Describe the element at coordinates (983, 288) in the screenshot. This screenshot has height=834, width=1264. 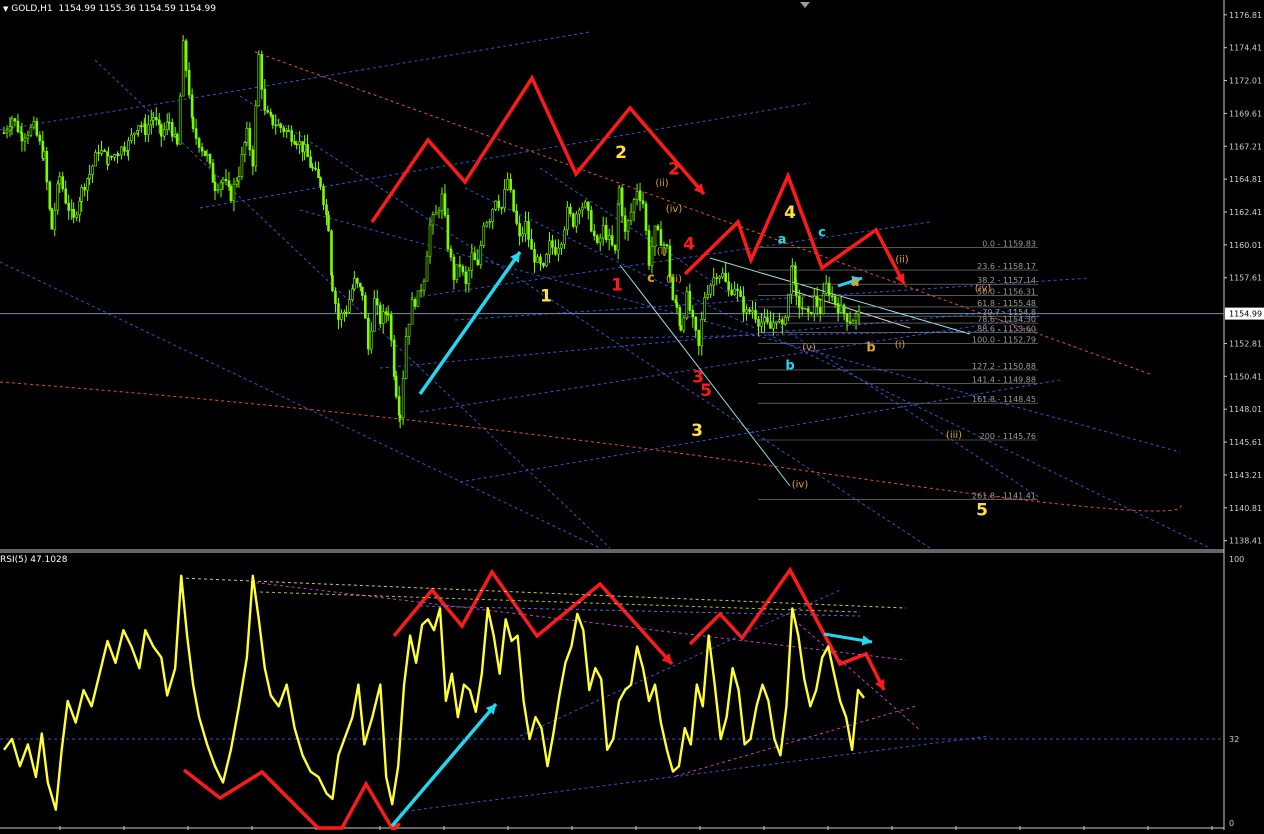
I see `wave-label: (iv)` at that location.